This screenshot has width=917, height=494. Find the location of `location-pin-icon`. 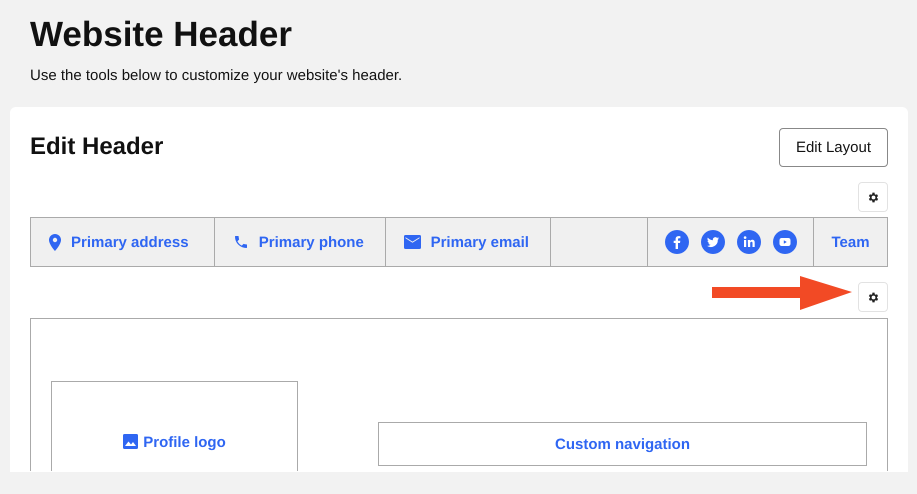

location-pin-icon is located at coordinates (55, 242).